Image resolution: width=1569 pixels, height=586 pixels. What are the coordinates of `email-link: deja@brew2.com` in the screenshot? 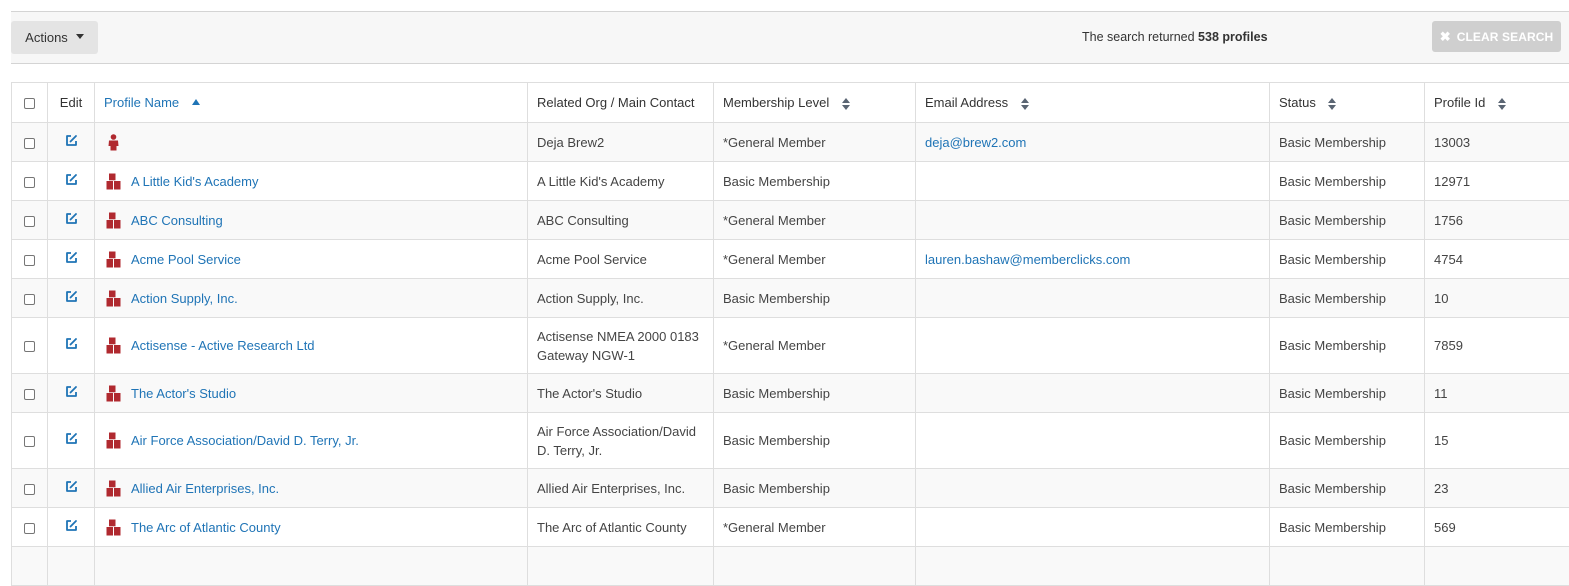 It's located at (975, 142).